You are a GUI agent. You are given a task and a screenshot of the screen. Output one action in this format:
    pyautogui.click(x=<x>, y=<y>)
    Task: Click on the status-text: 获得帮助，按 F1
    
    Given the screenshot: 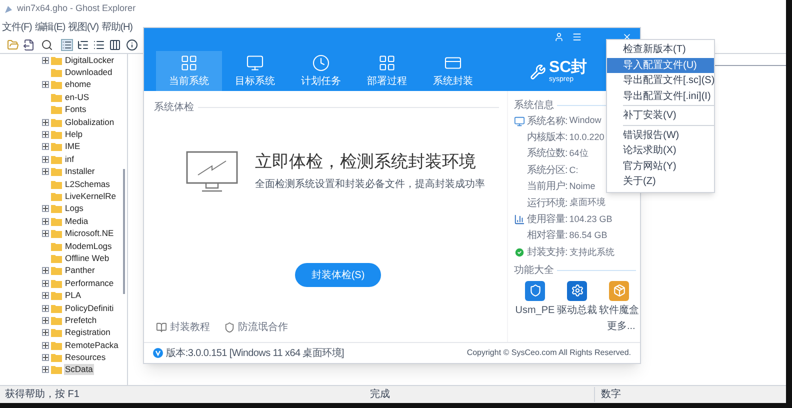 What is the action you would take?
    pyautogui.click(x=42, y=395)
    